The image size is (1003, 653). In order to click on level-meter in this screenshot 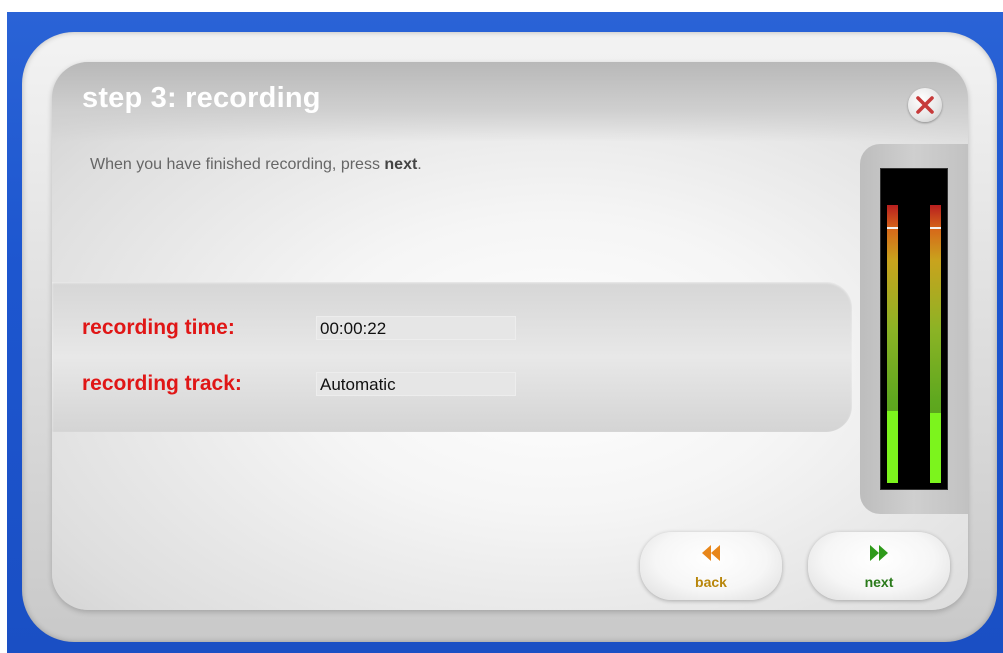, I will do `click(914, 329)`.